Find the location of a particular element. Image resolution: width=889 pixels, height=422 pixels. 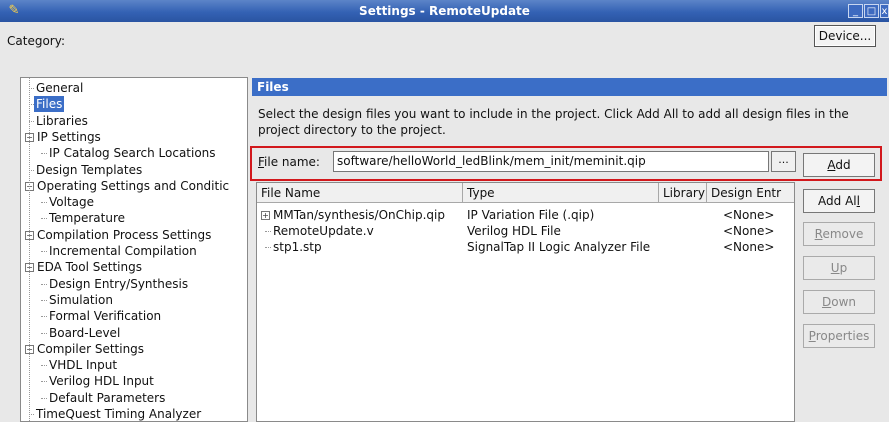

panel-title: Files is located at coordinates (569, 87).